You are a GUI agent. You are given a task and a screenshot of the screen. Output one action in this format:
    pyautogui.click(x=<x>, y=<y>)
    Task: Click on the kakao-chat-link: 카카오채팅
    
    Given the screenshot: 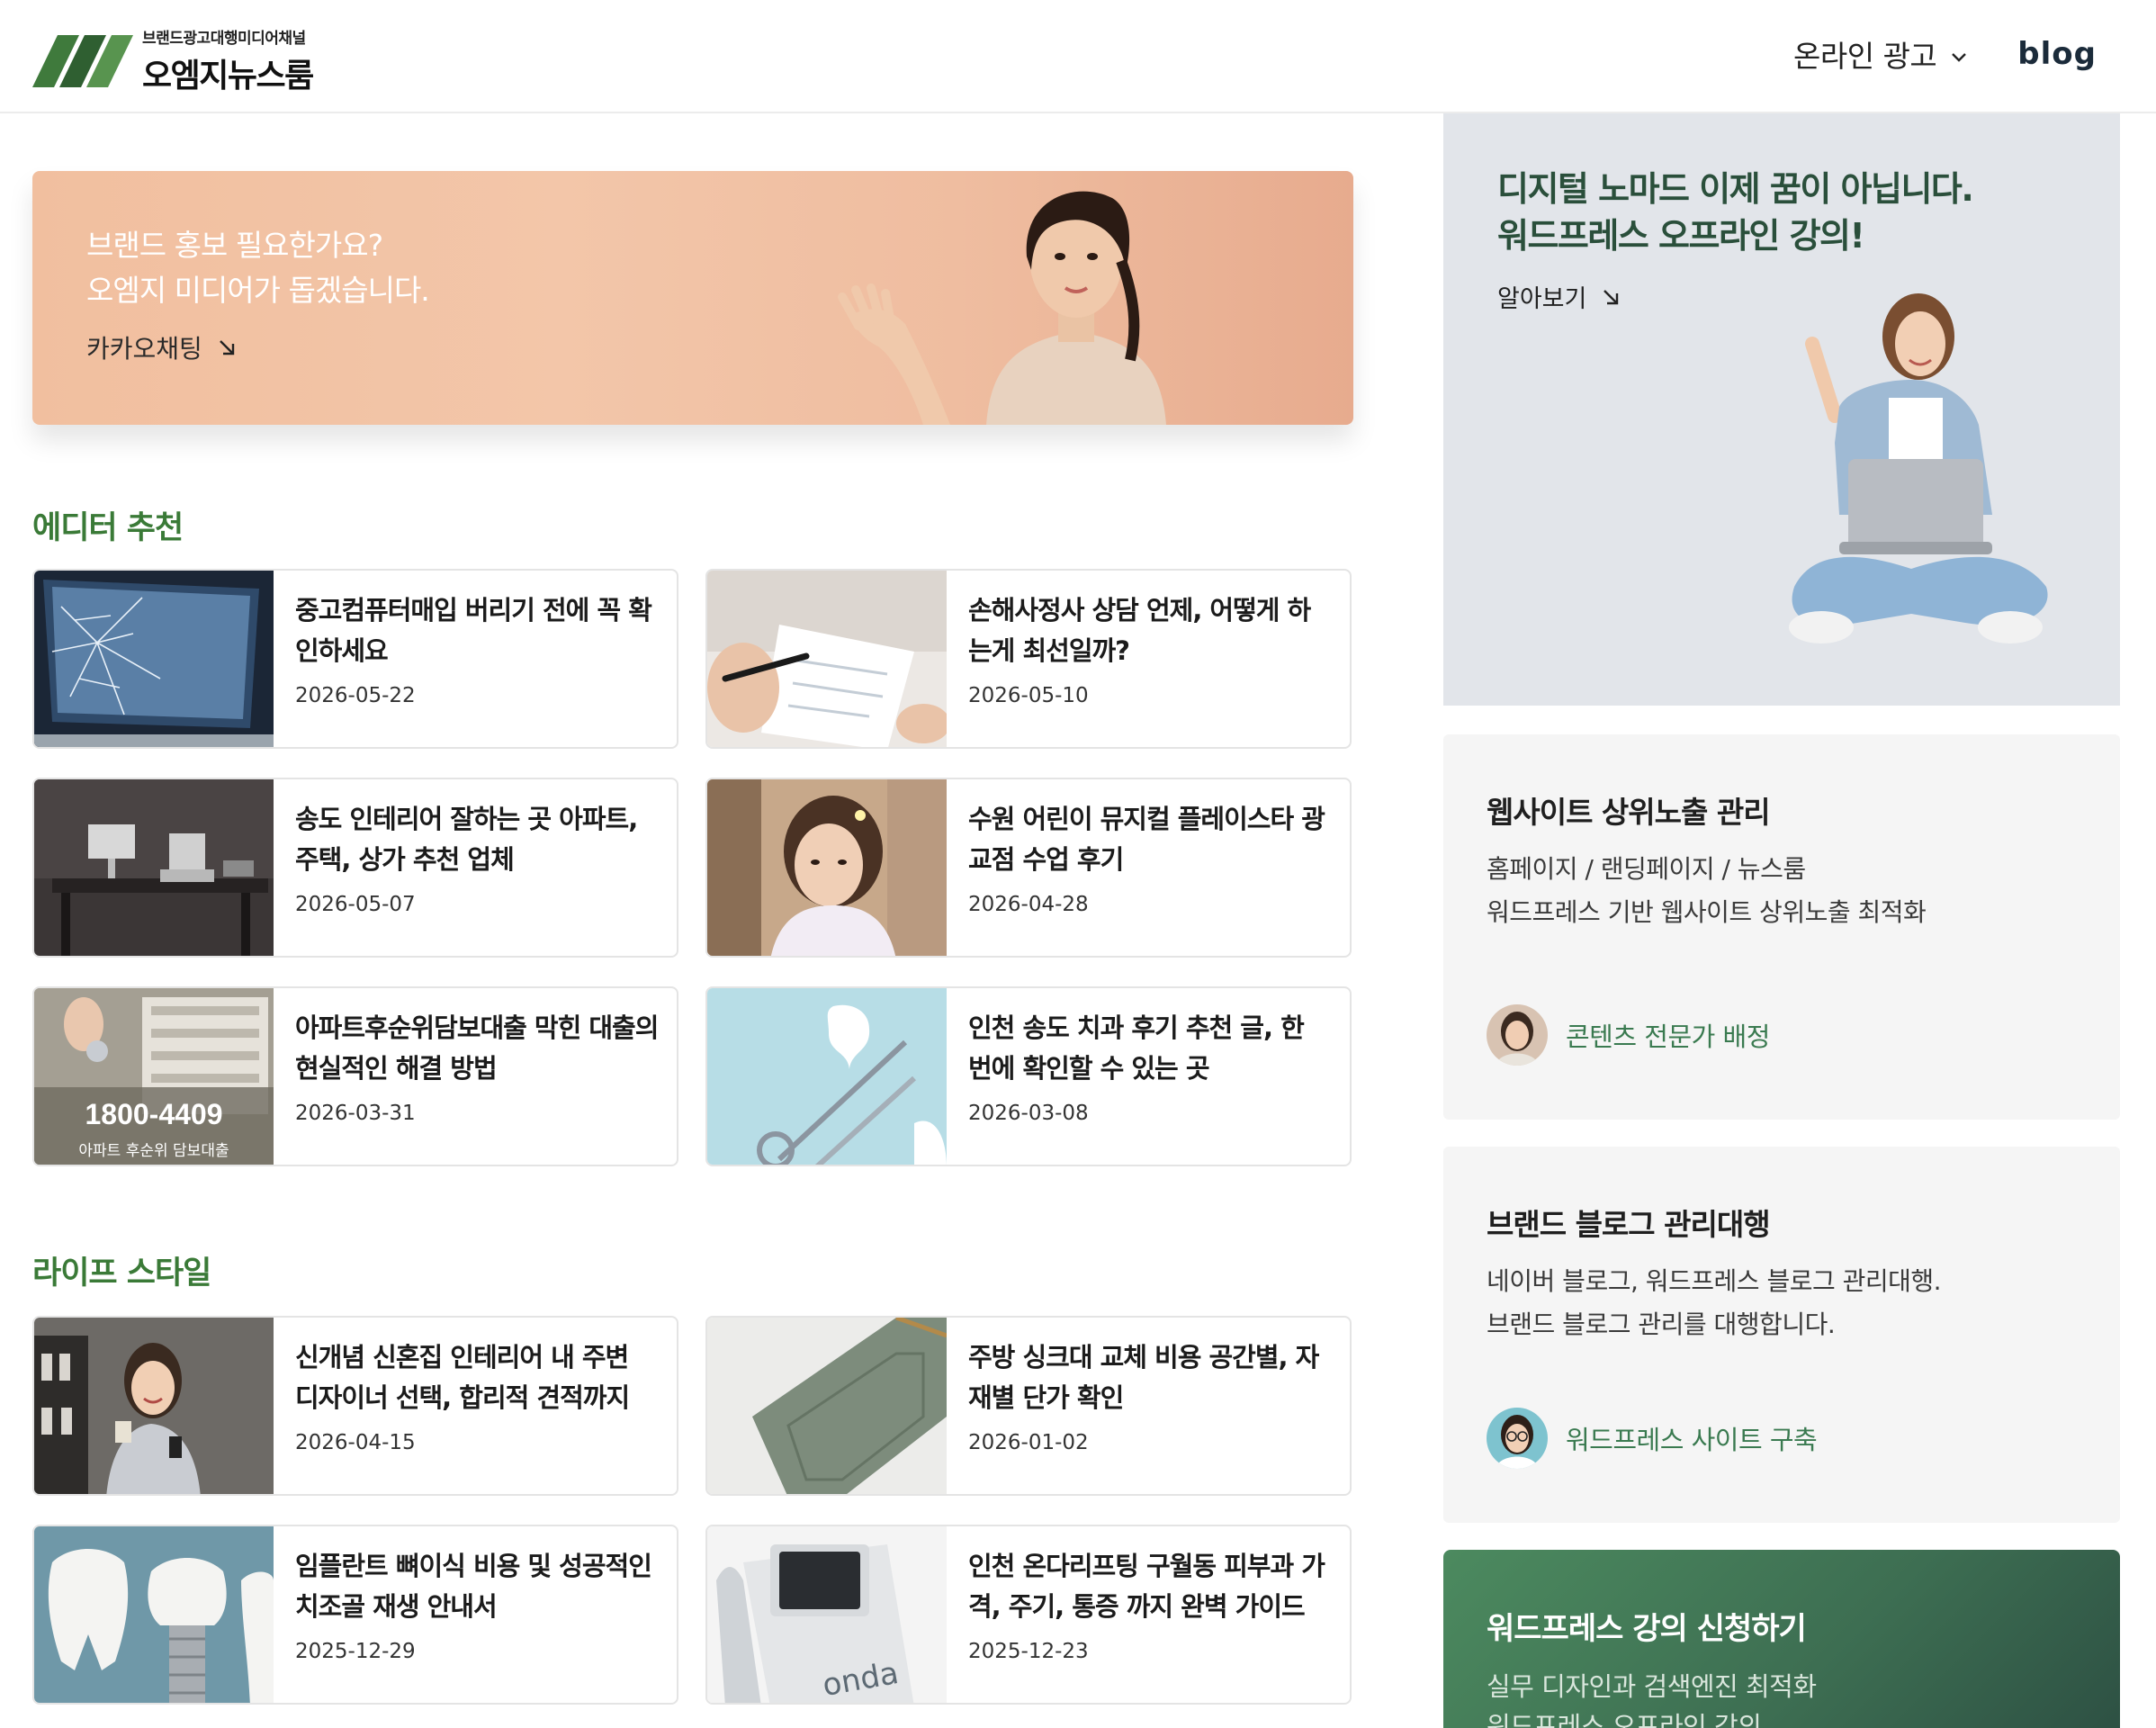 What is the action you would take?
    pyautogui.click(x=161, y=347)
    